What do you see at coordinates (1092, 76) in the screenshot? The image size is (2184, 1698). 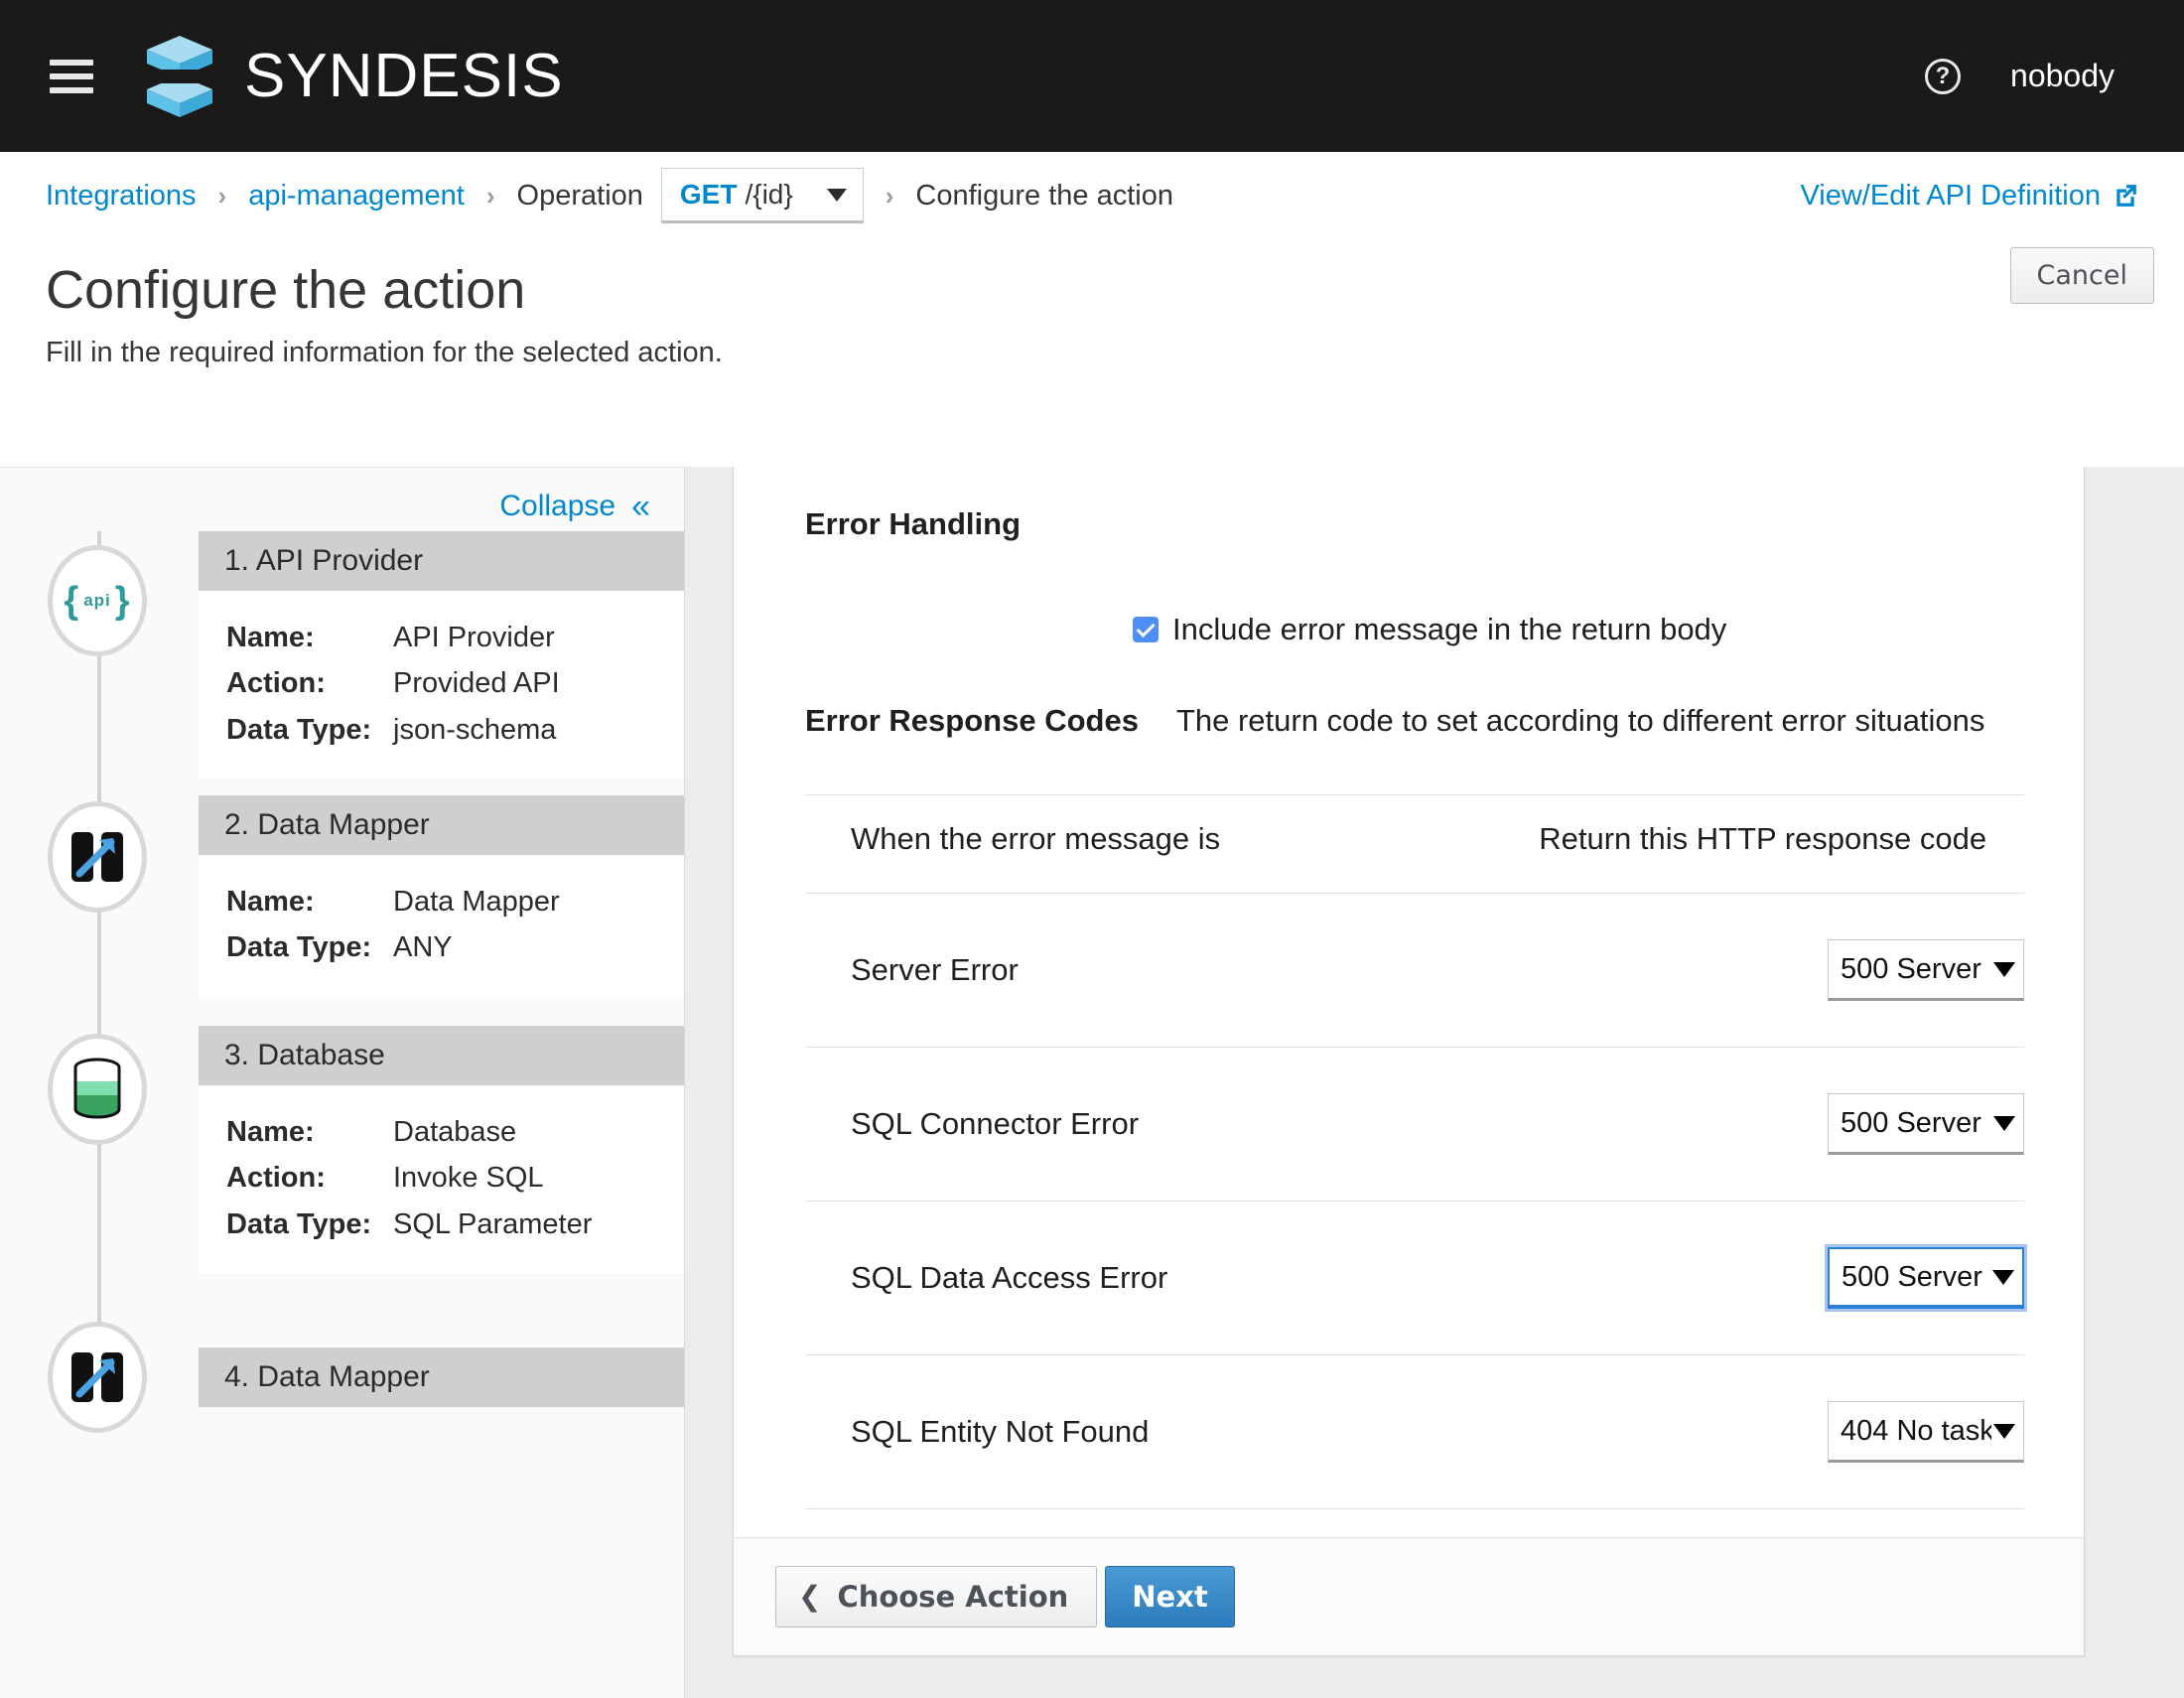 I see `top-navbar: SYNDESIS ? nobody` at bounding box center [1092, 76].